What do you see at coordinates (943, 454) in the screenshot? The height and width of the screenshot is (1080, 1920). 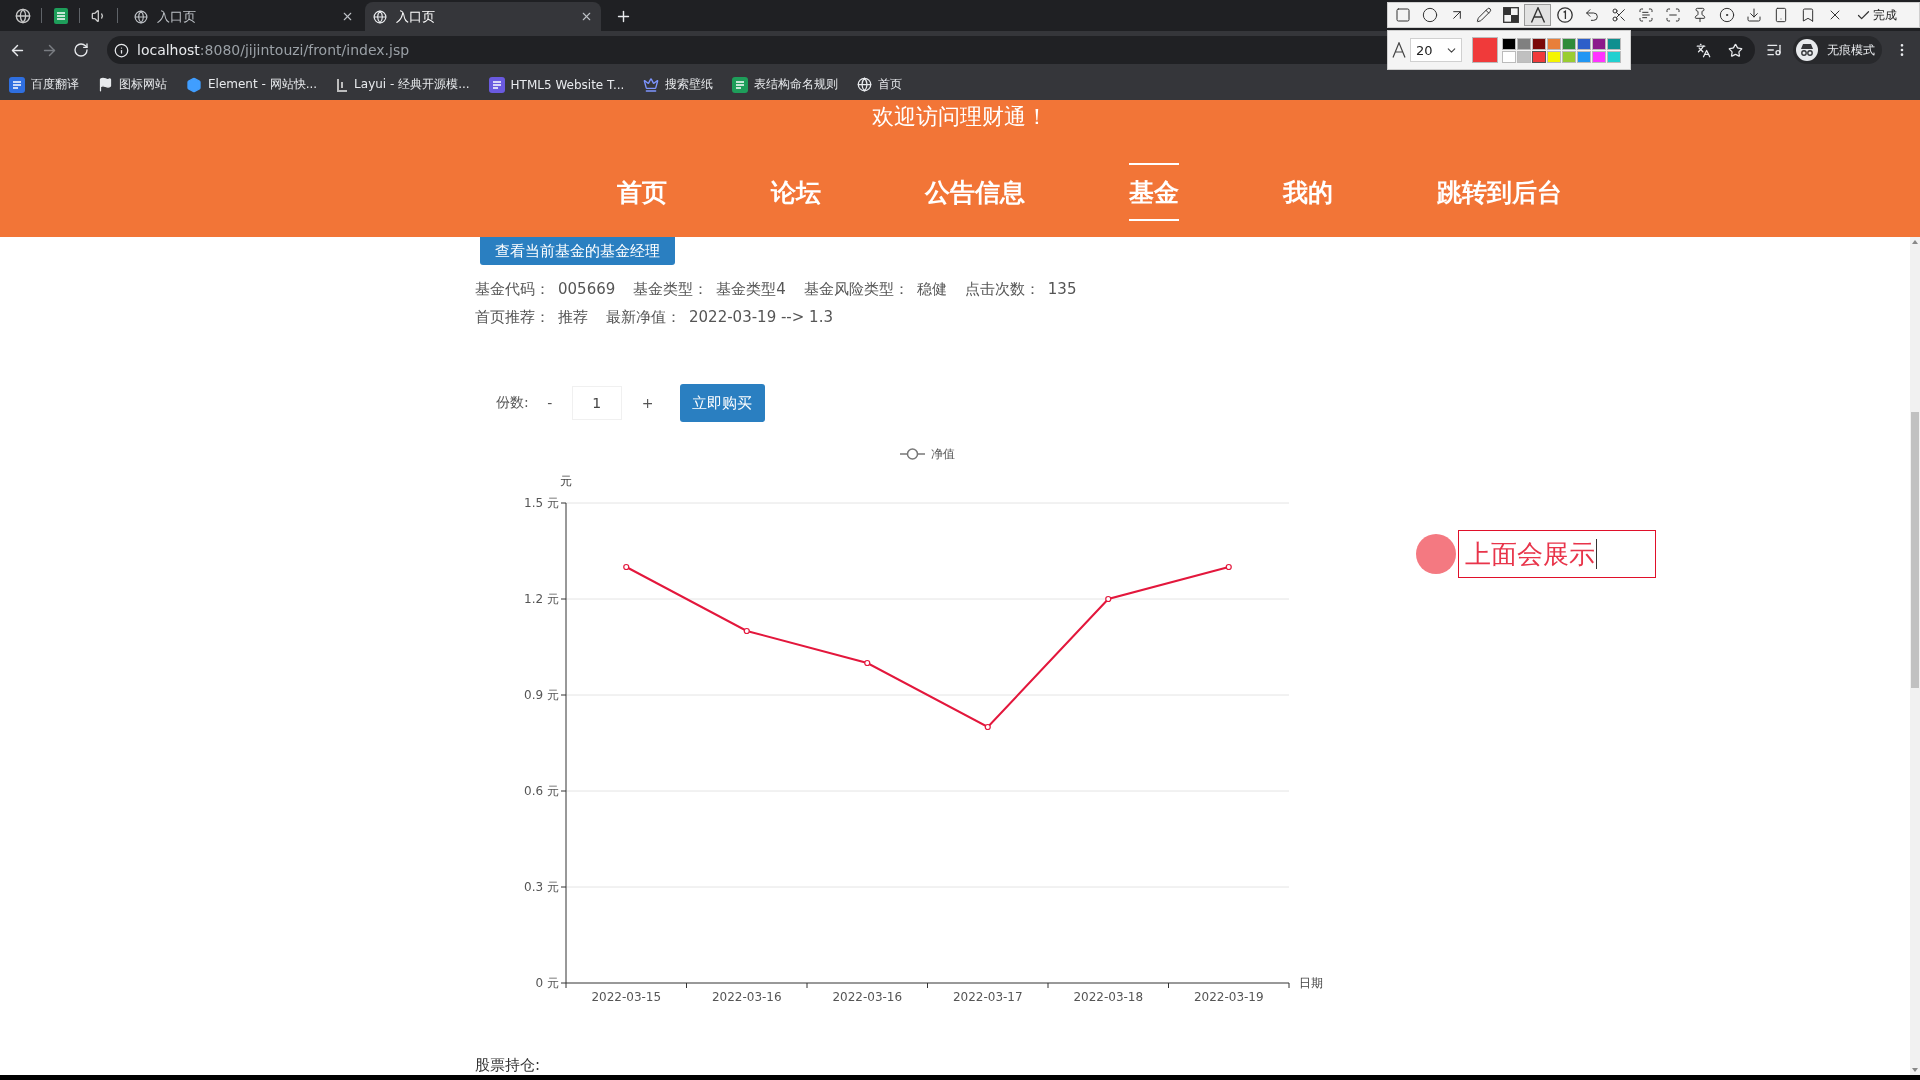 I see `legend-label: 净值` at bounding box center [943, 454].